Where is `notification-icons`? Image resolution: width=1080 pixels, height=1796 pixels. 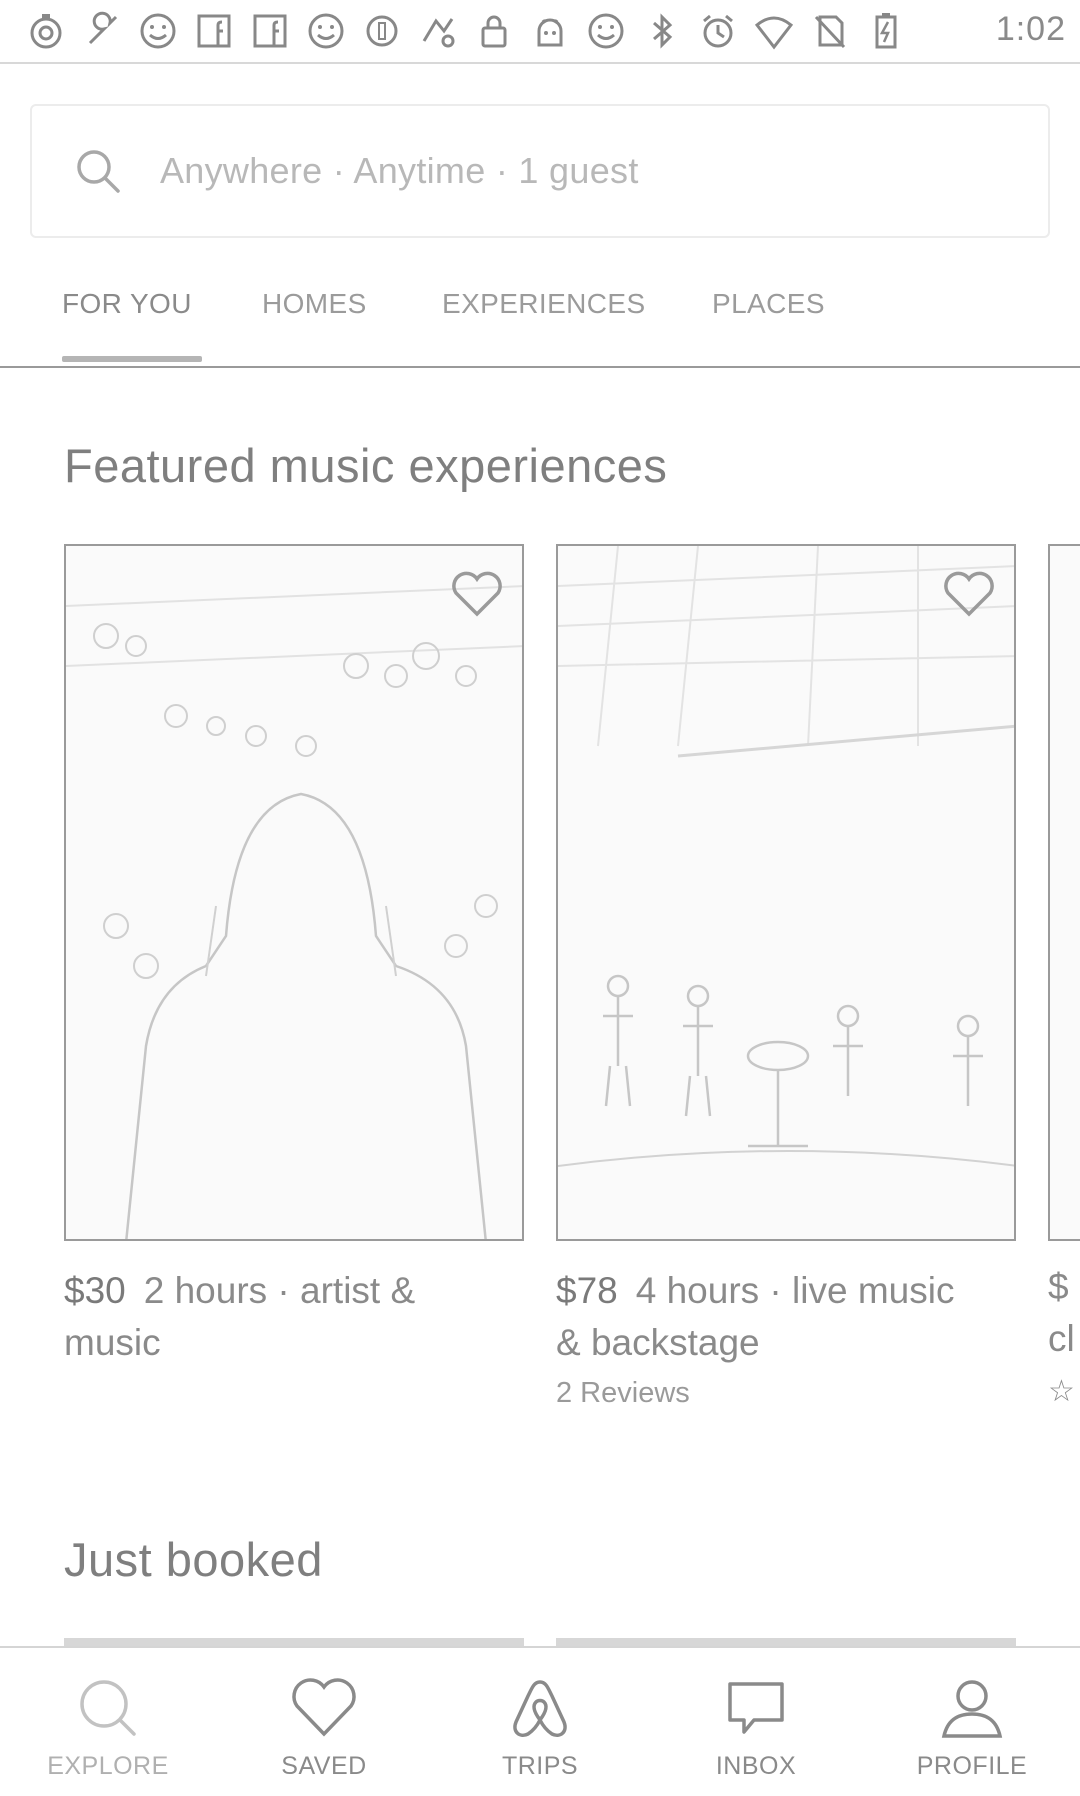
notification-icons is located at coordinates (466, 31).